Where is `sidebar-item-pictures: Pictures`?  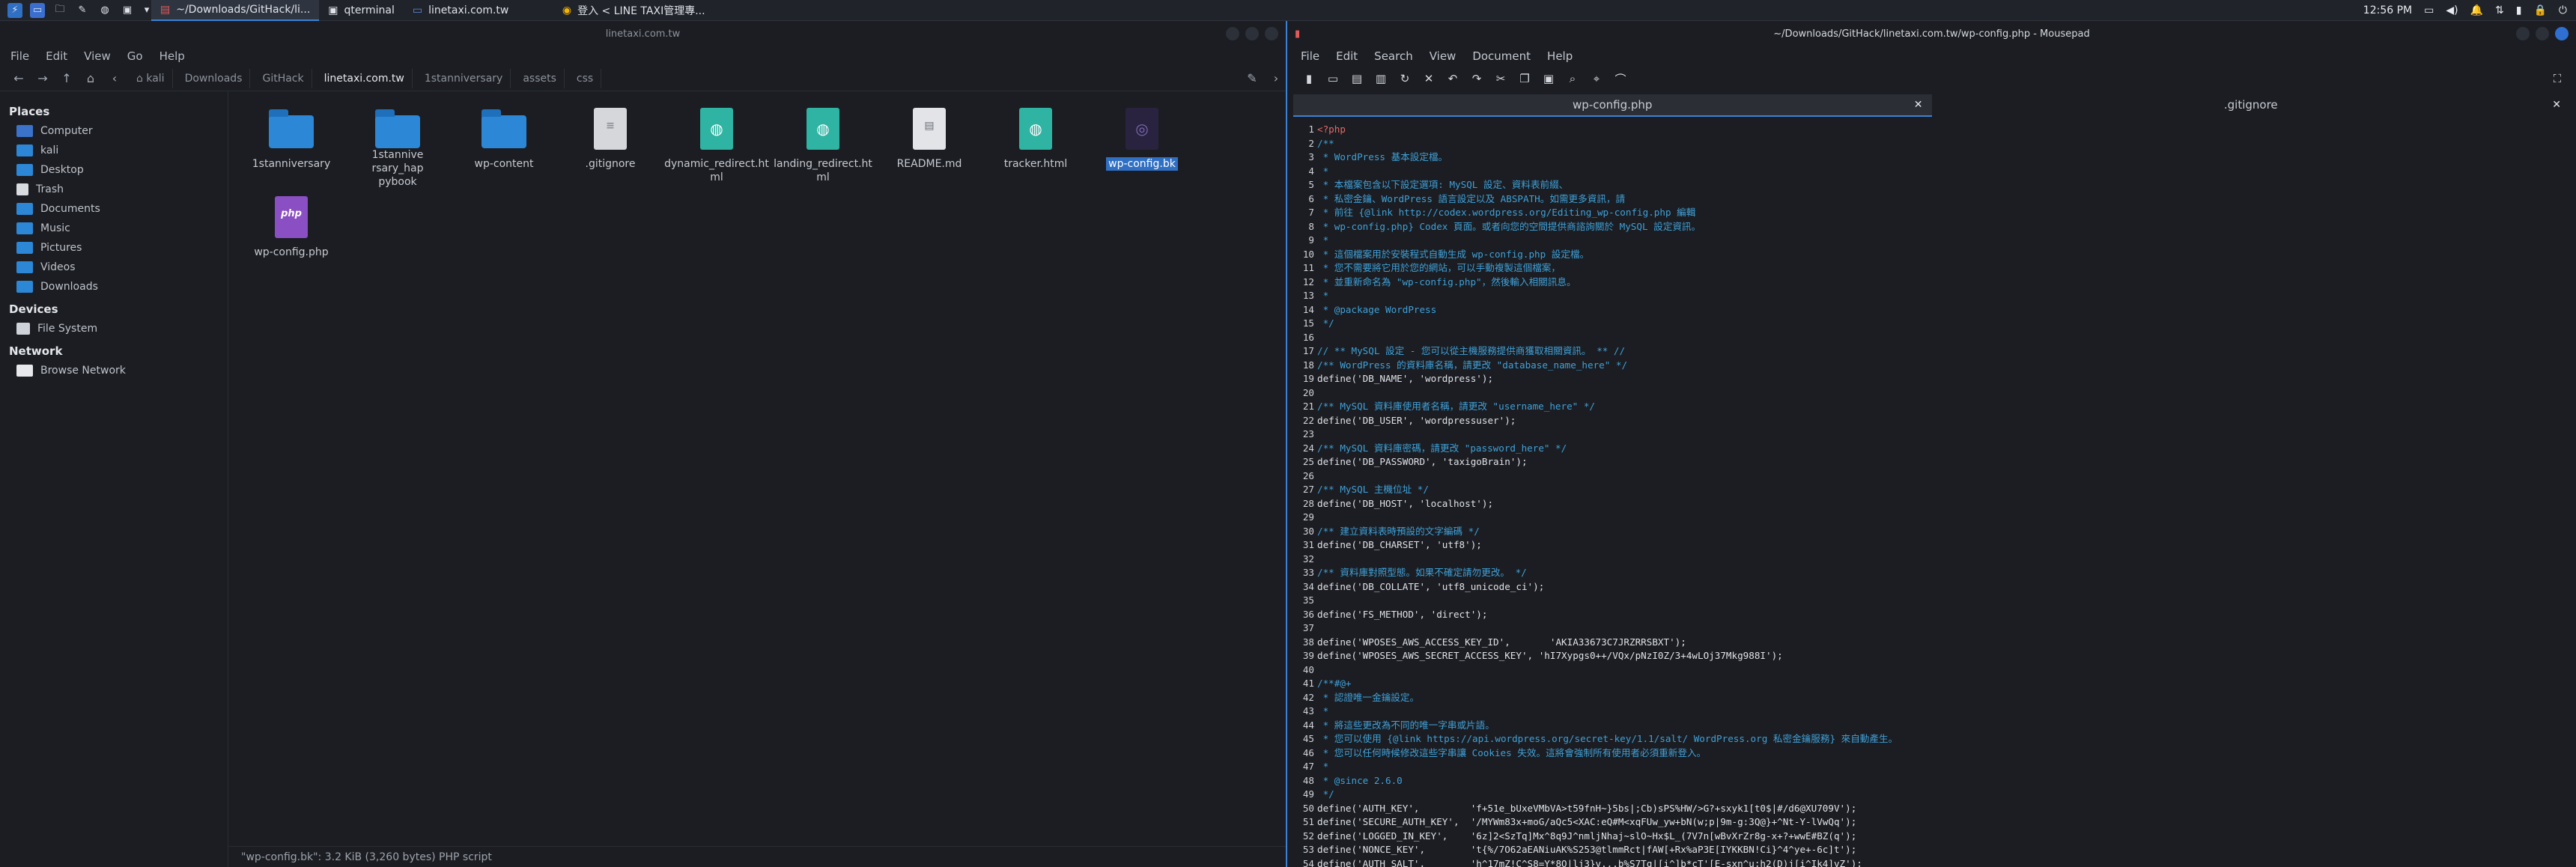 sidebar-item-pictures: Pictures is located at coordinates (114, 248).